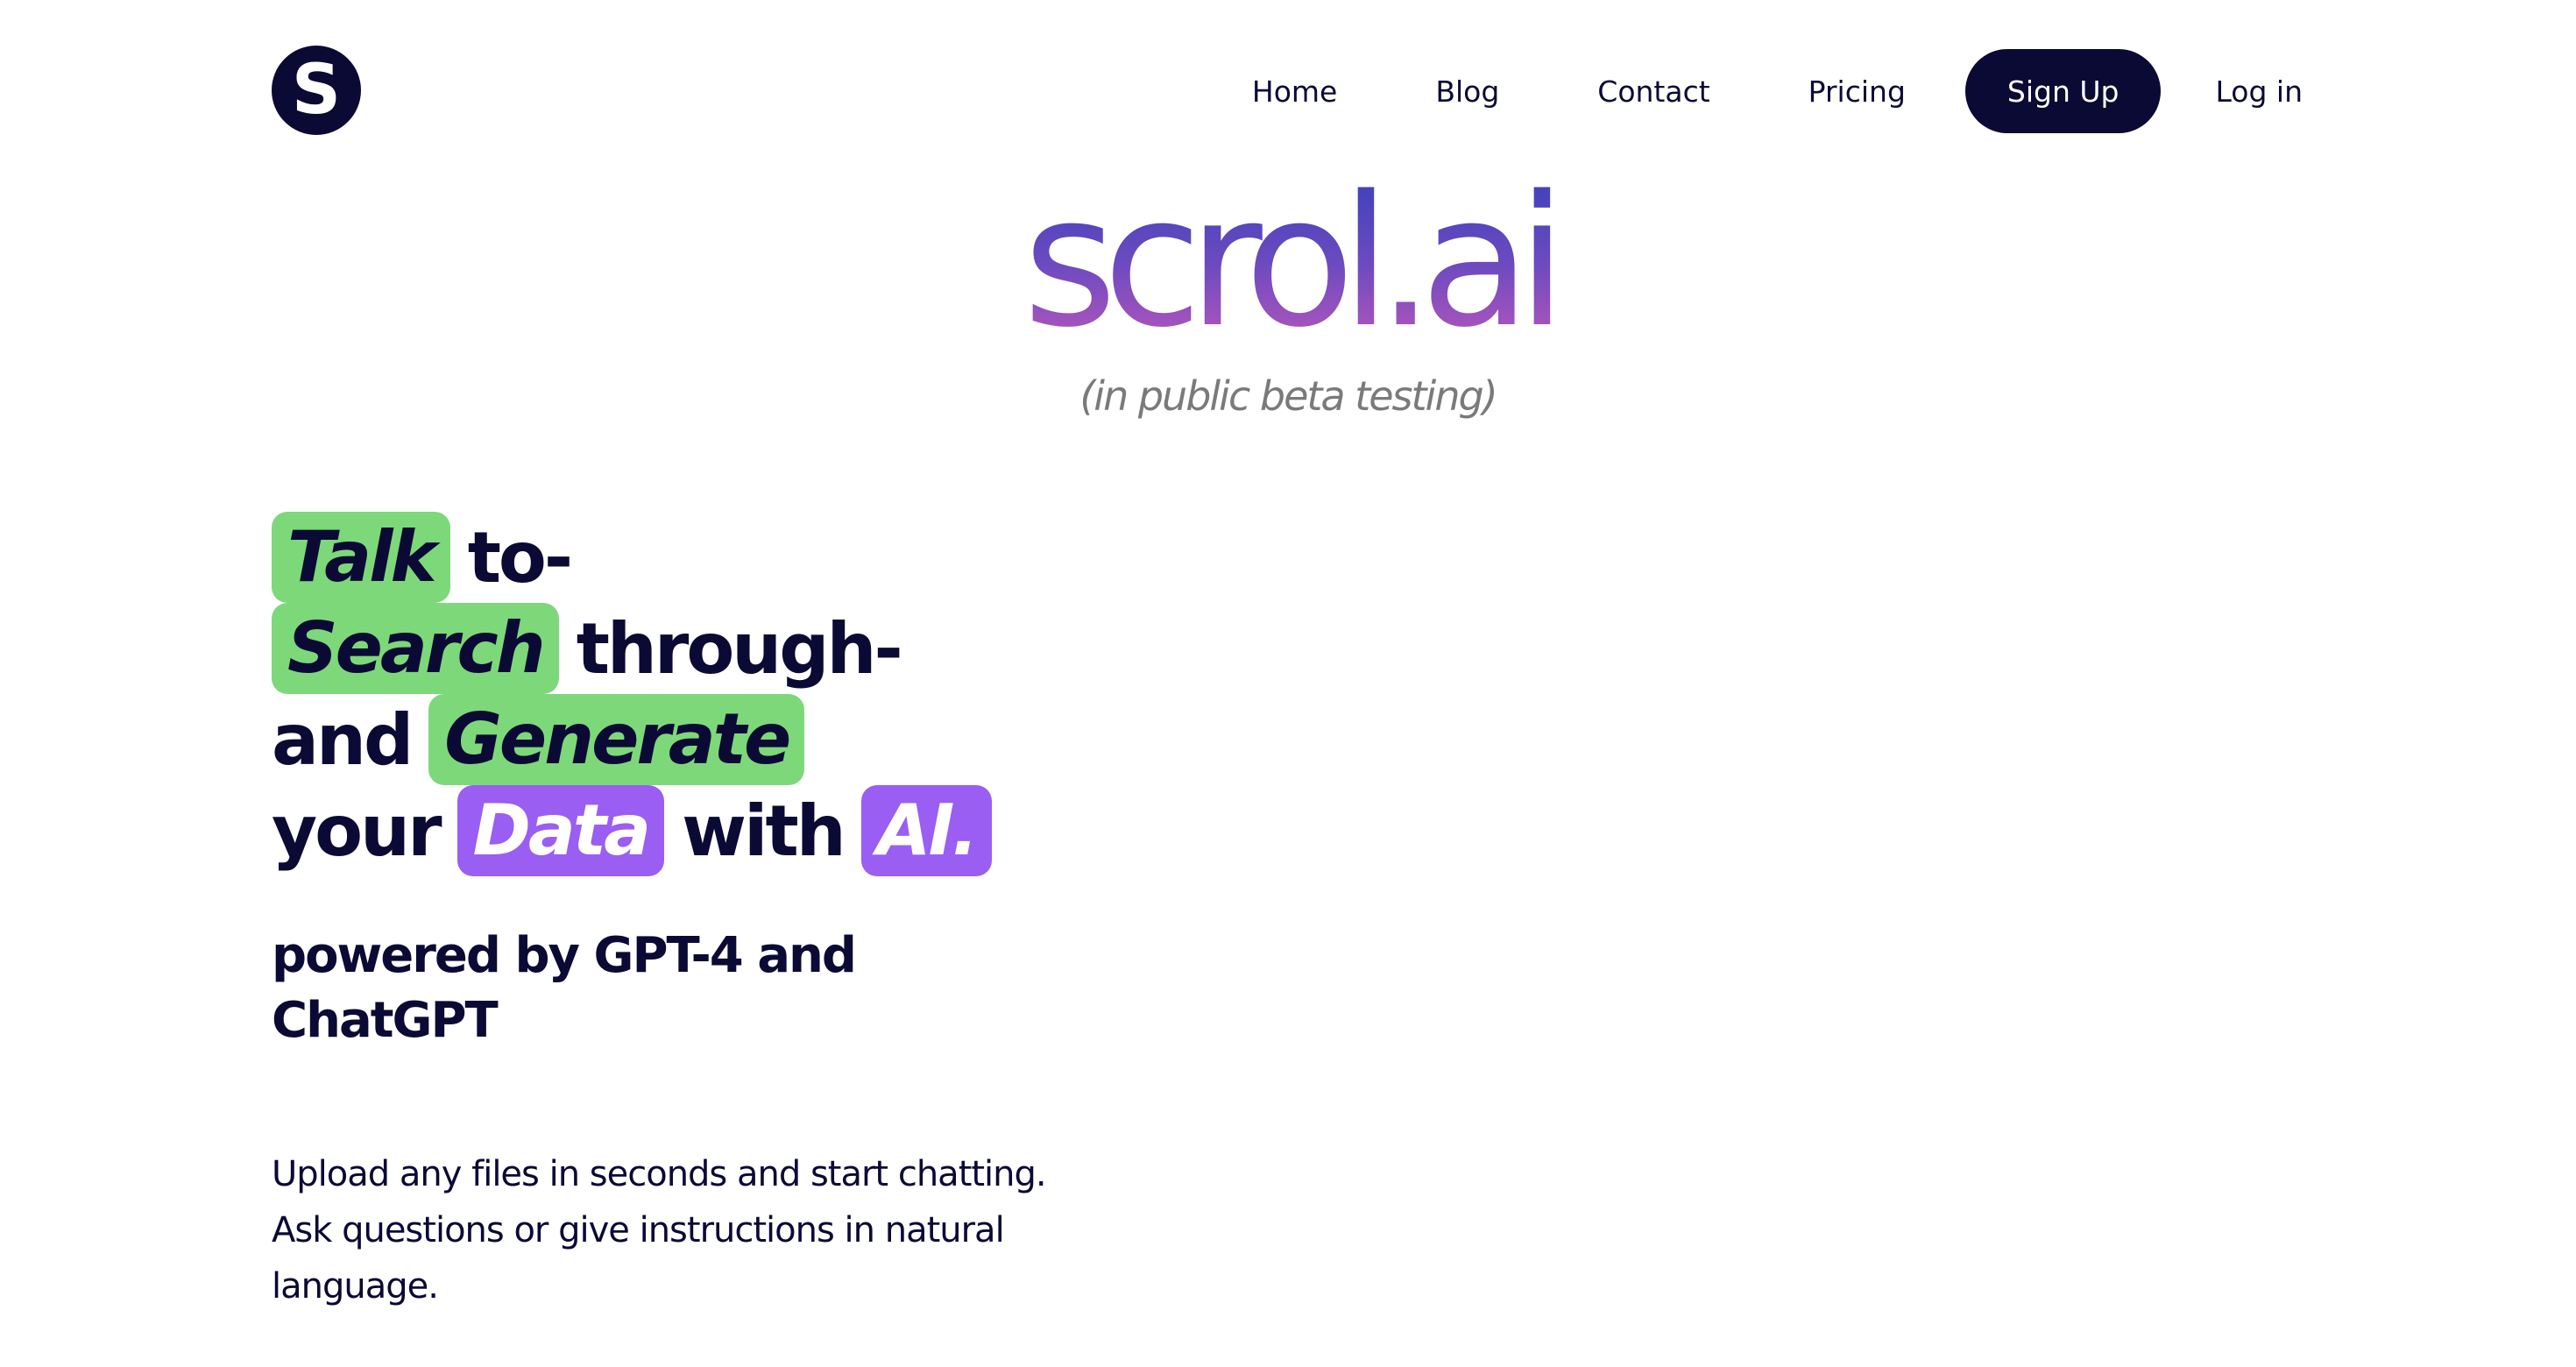  I want to click on sign-up-button: Sign Up, so click(2063, 91).